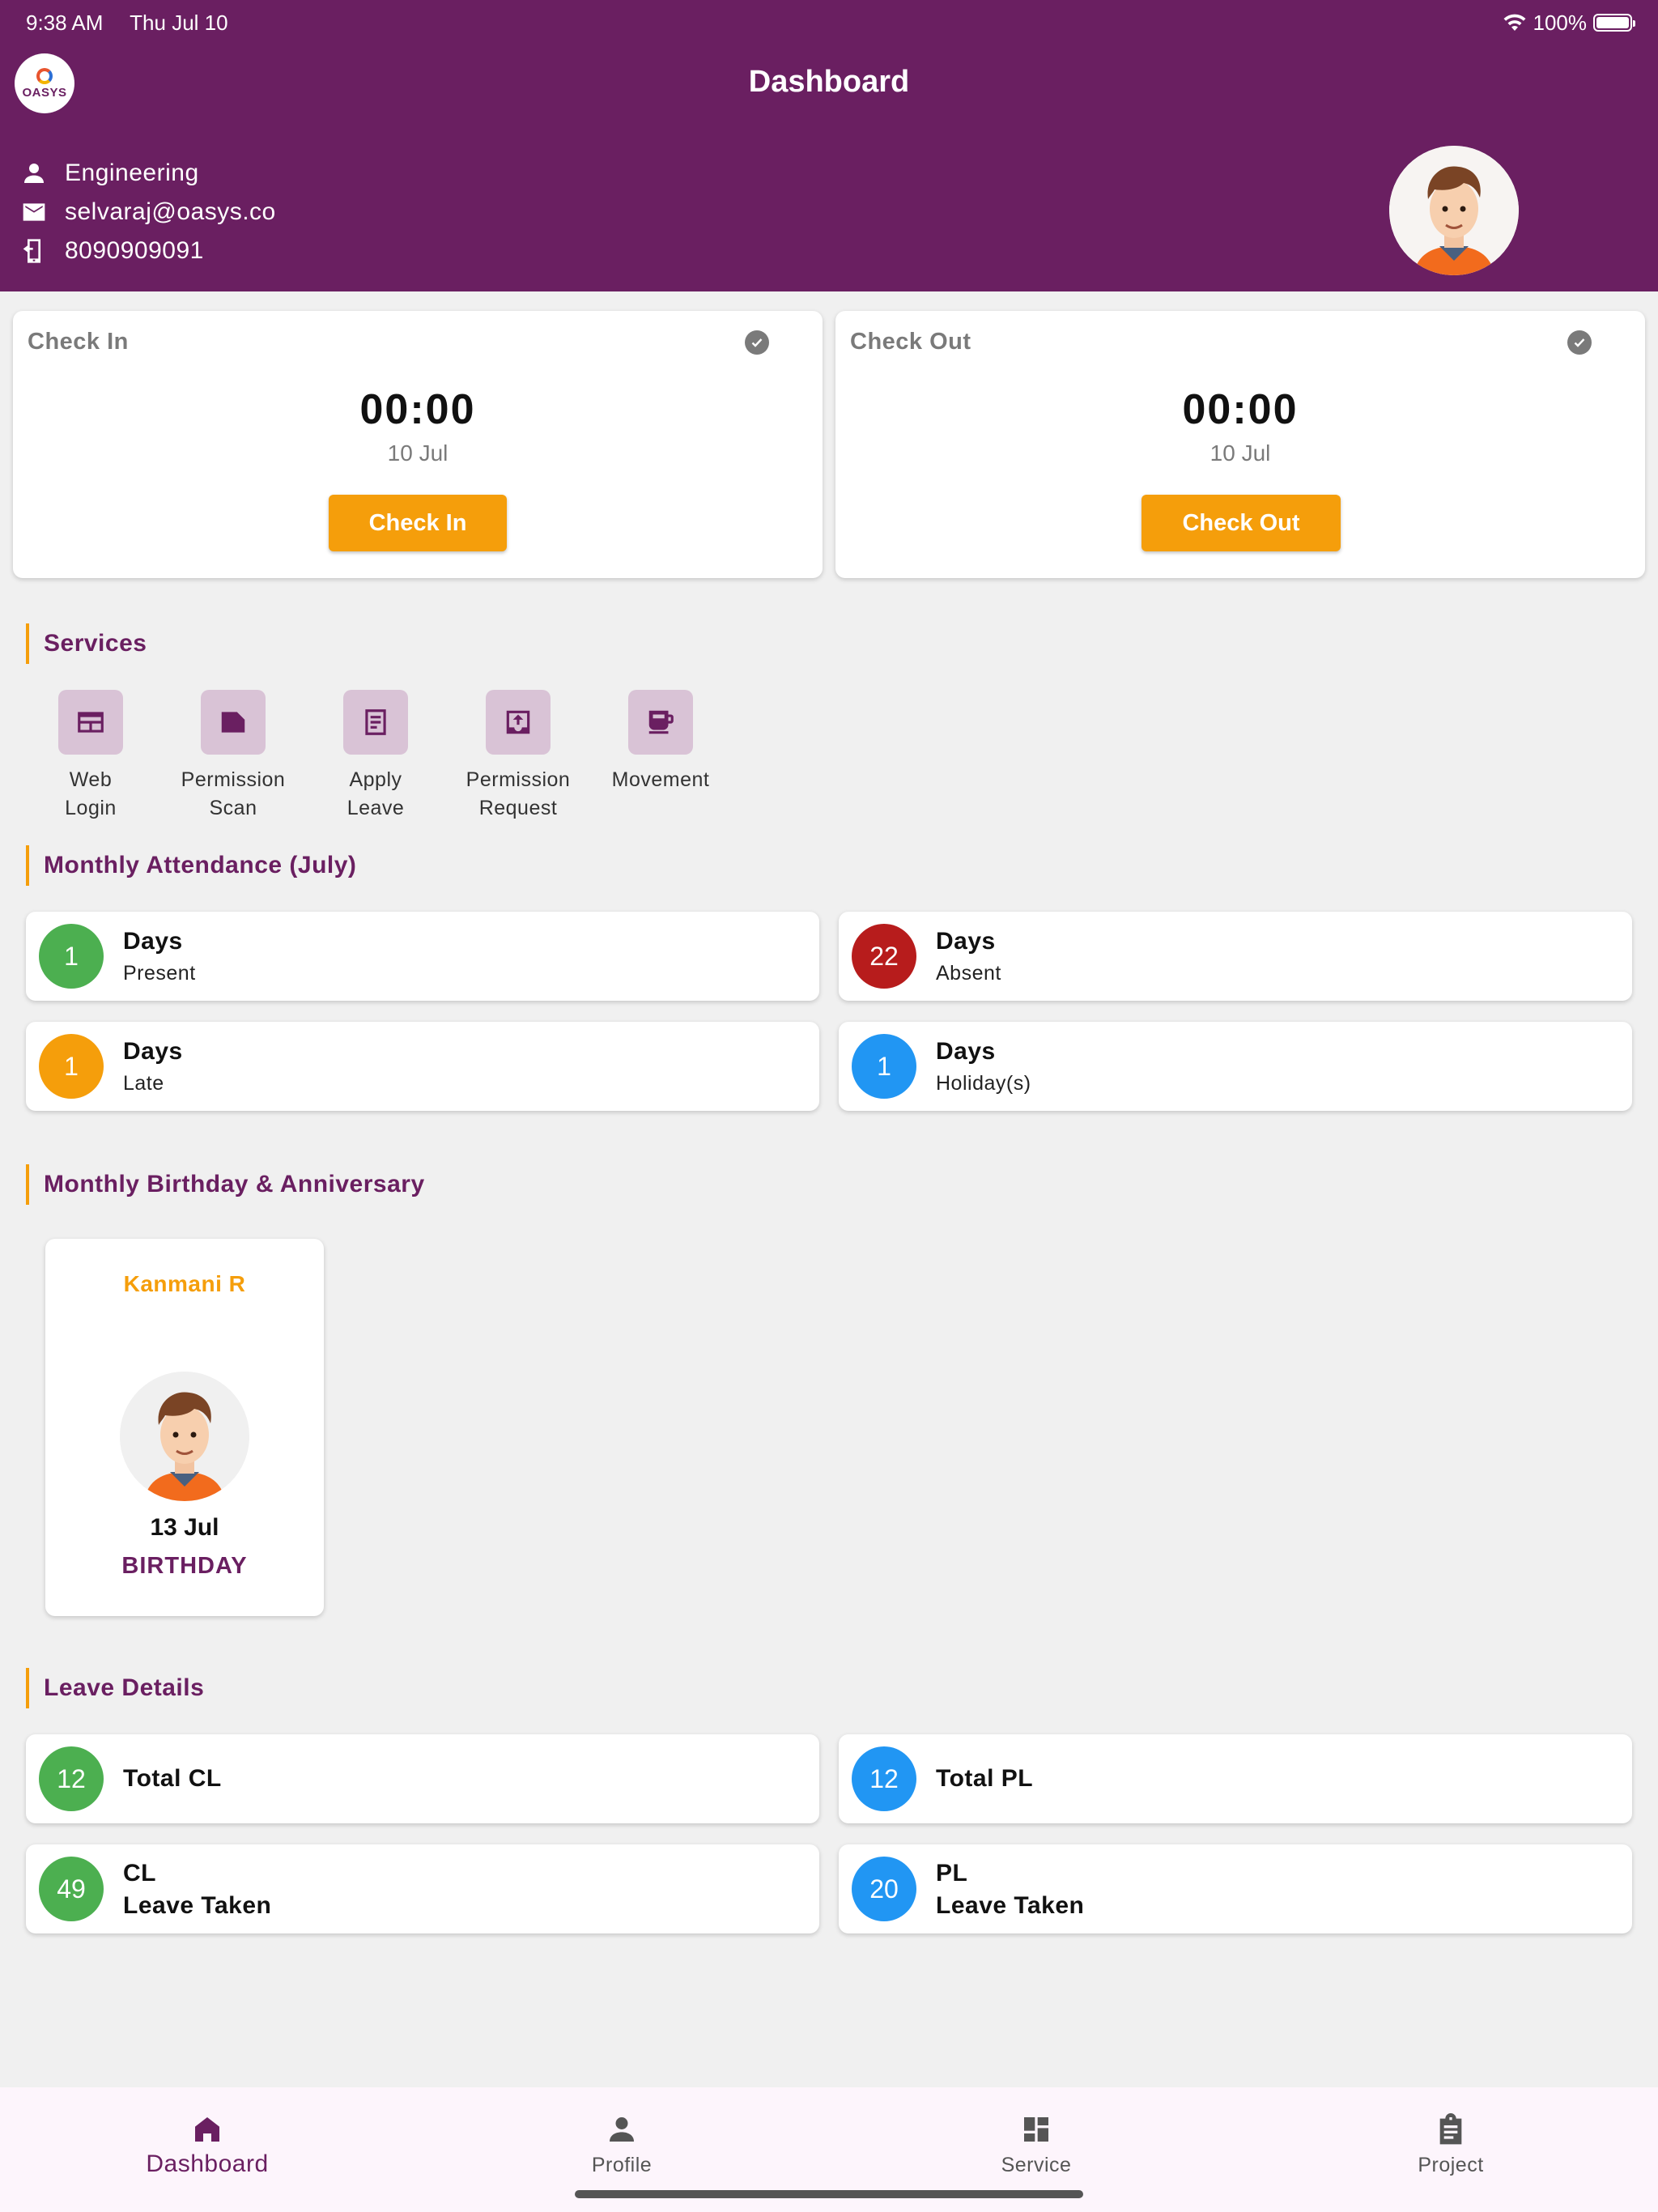  I want to click on attendance-late-card: 1 Days Late, so click(422, 1067).